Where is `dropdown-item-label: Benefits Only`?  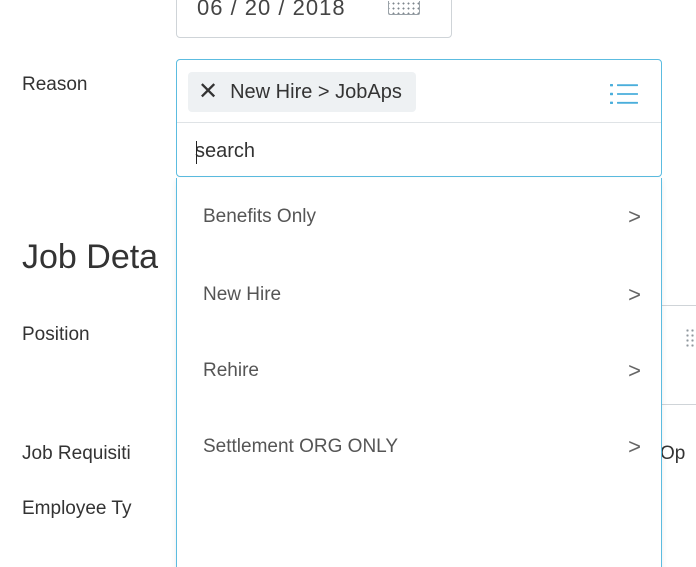 dropdown-item-label: Benefits Only is located at coordinates (259, 216).